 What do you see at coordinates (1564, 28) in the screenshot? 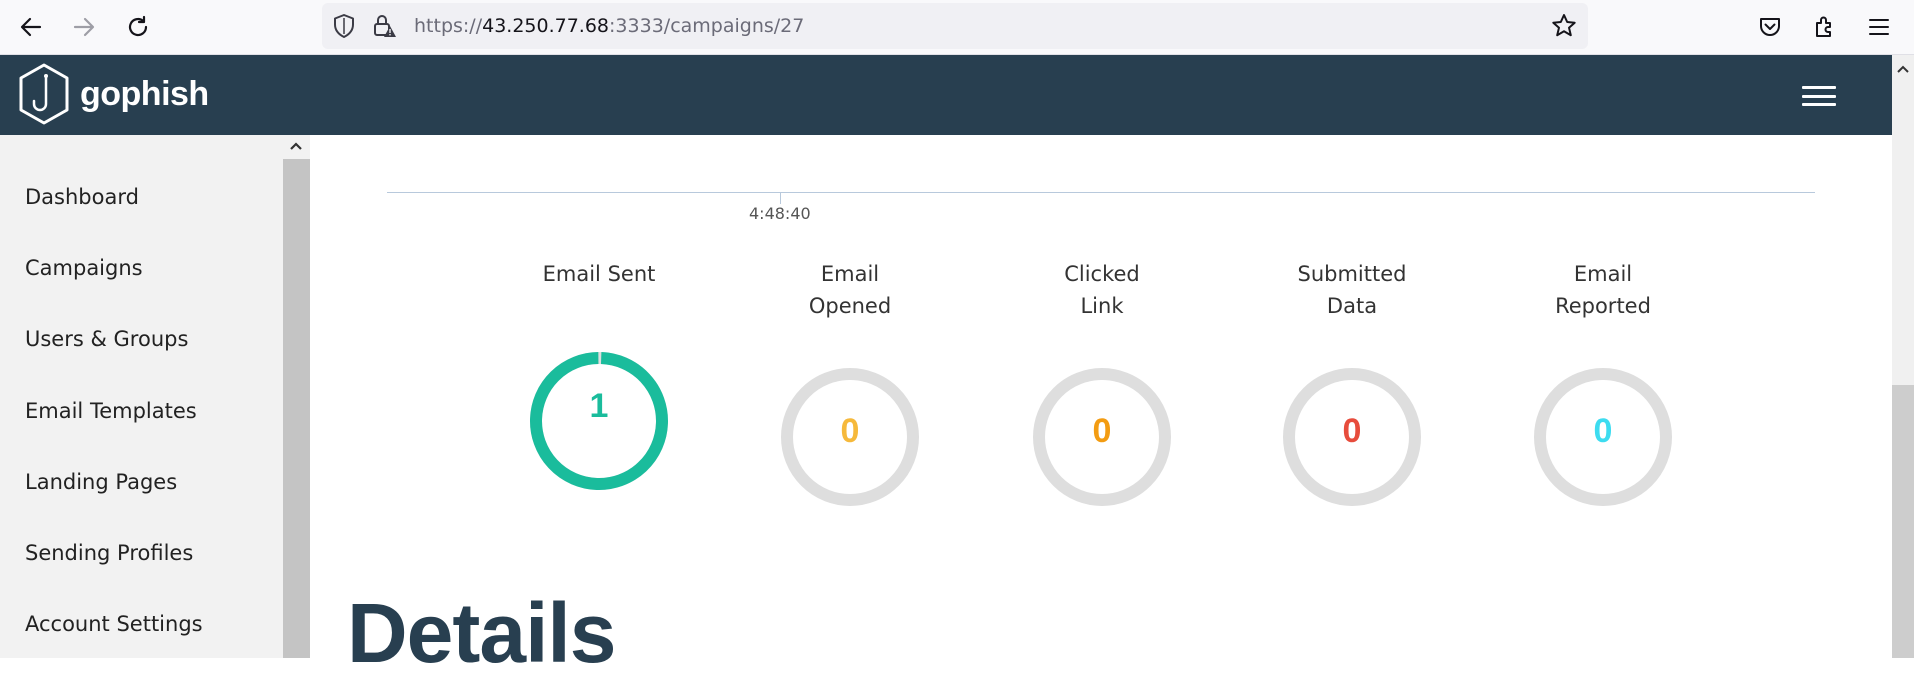
I see `bookmark-star-icon` at bounding box center [1564, 28].